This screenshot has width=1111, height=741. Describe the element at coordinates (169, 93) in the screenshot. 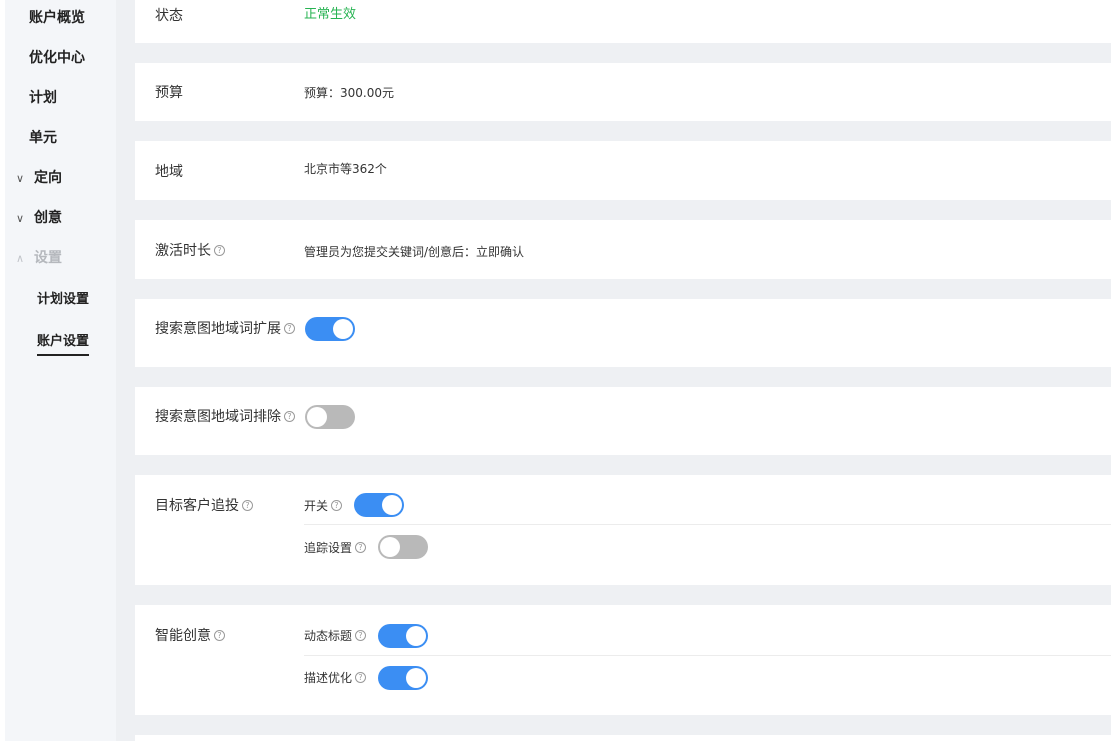

I see `budget-label: 预算` at that location.